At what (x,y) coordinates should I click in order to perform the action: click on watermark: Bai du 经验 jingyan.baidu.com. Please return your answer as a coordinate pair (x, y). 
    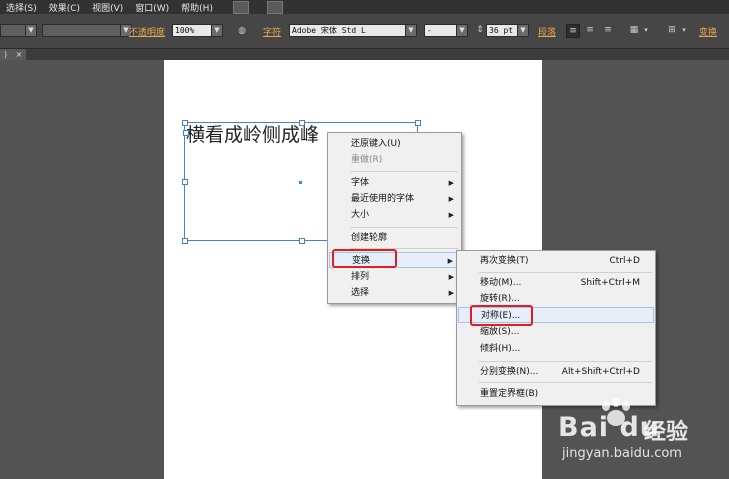
    Looking at the image, I should click on (643, 439).